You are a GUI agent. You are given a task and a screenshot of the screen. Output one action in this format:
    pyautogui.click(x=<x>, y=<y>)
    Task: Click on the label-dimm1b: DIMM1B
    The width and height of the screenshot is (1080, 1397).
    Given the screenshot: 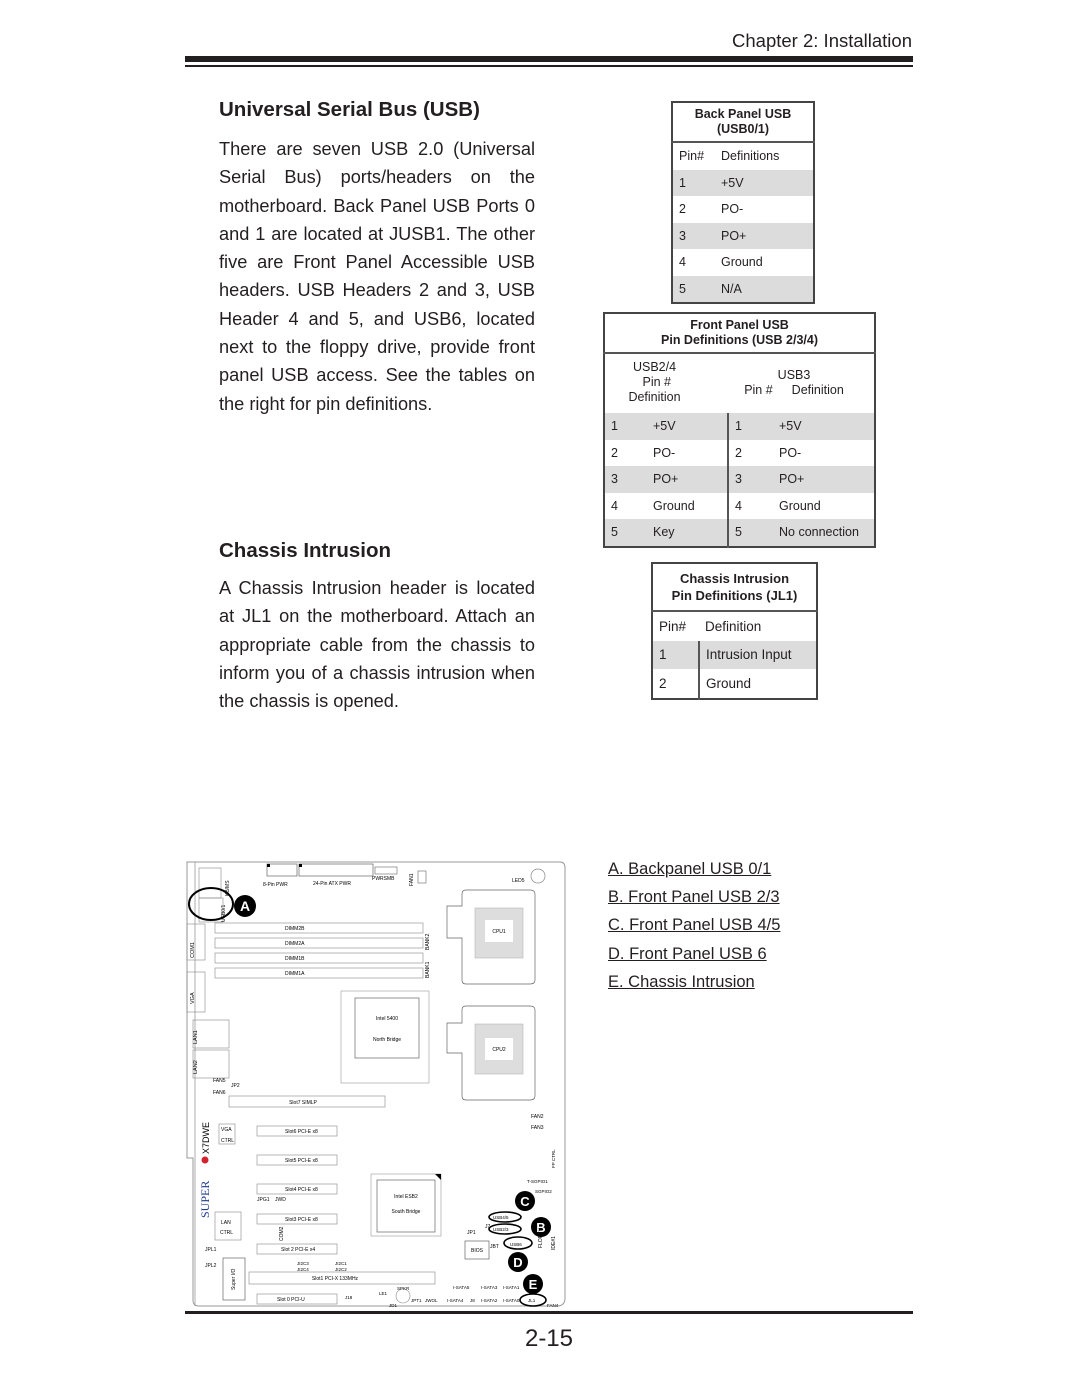 What is the action you would take?
    pyautogui.click(x=295, y=959)
    